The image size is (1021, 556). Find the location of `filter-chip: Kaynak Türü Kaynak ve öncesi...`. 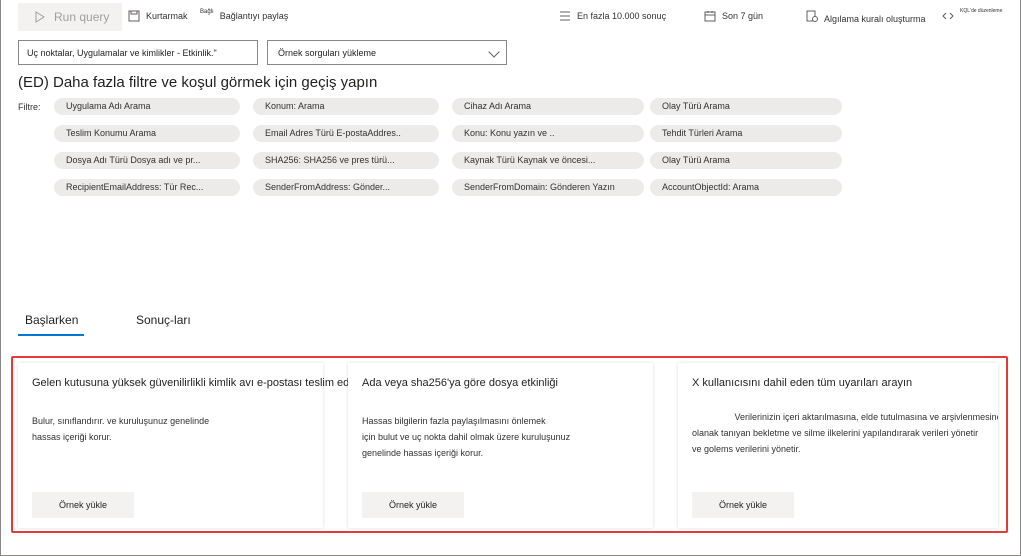

filter-chip: Kaynak Türü Kaynak ve öncesi... is located at coordinates (548, 160).